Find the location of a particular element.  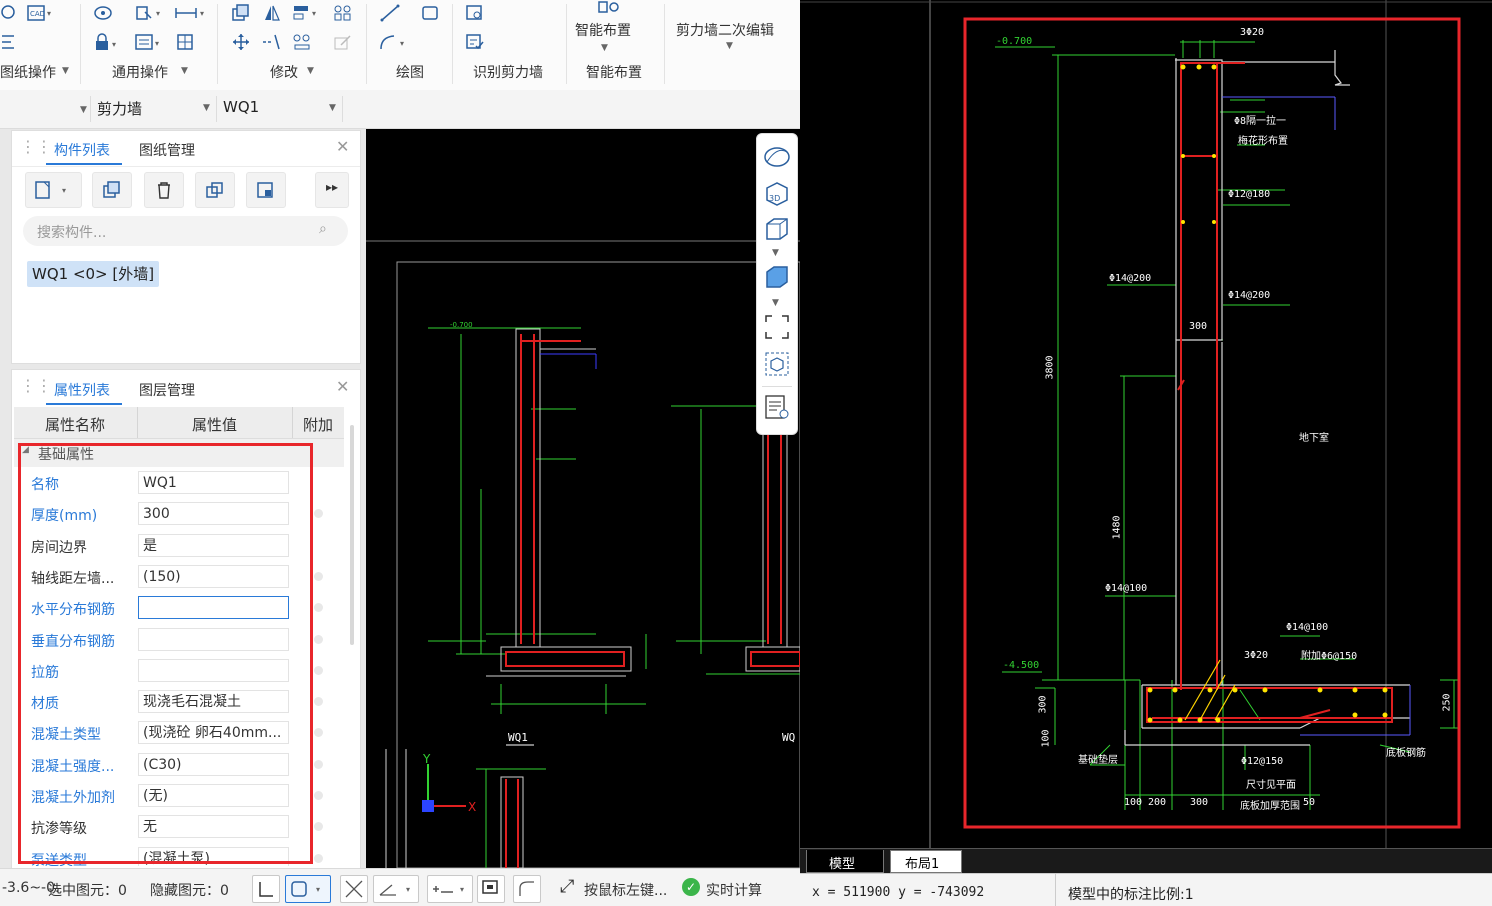

shear-wall-edit-button: 剪力墙二次编辑 is located at coordinates (725, 30).